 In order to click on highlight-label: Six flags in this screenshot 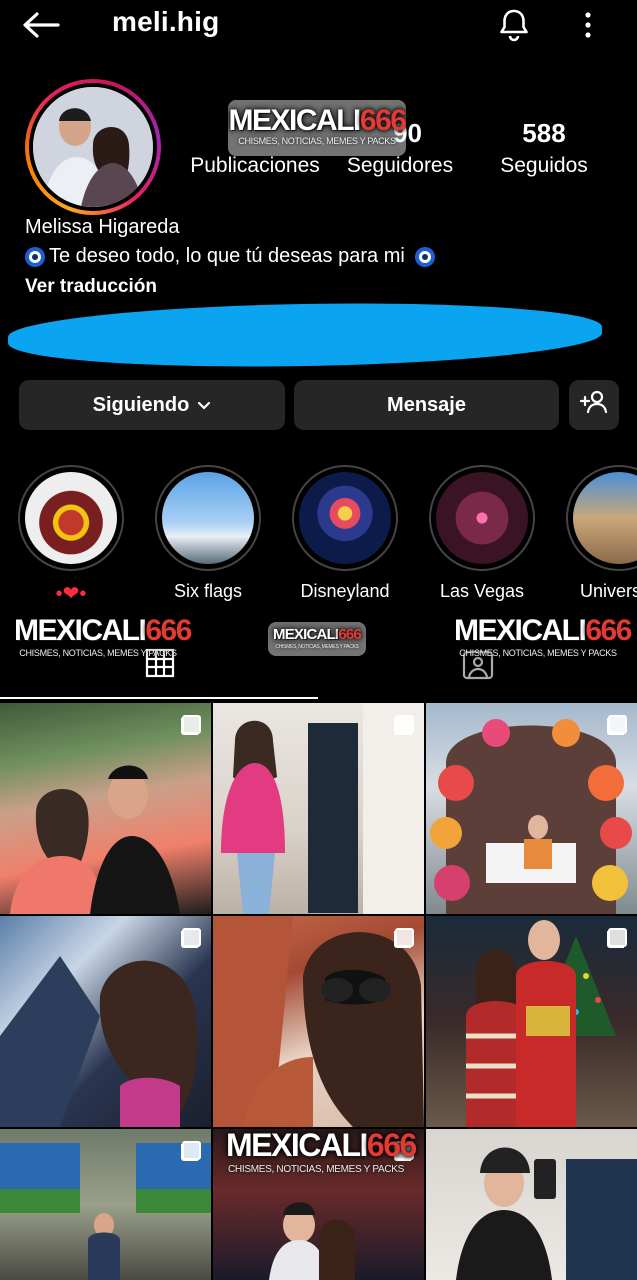, I will do `click(208, 591)`.